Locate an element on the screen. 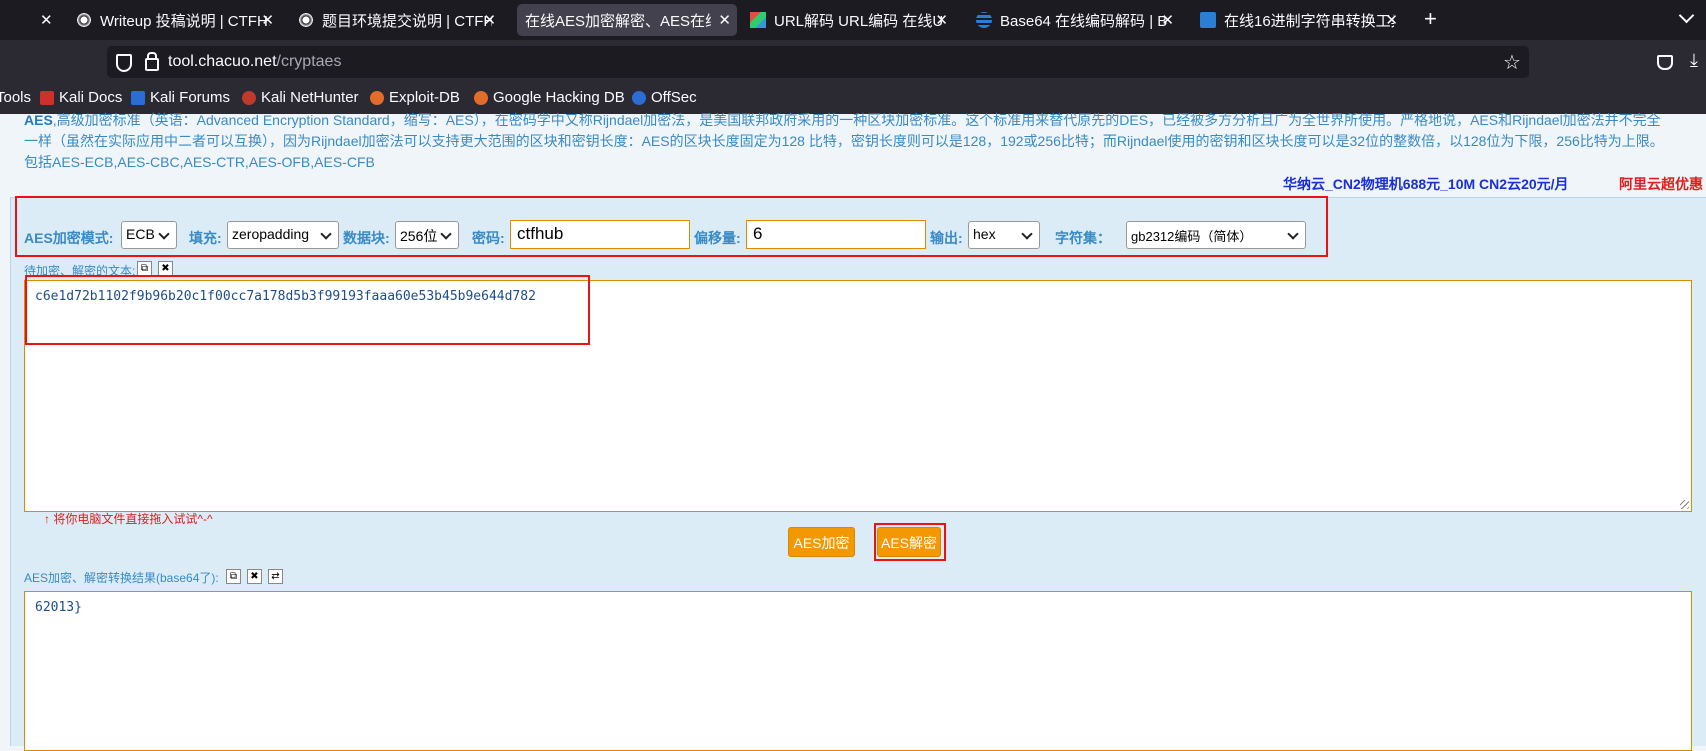 The height and width of the screenshot is (751, 1706). desc-title: AES is located at coordinates (38, 120).